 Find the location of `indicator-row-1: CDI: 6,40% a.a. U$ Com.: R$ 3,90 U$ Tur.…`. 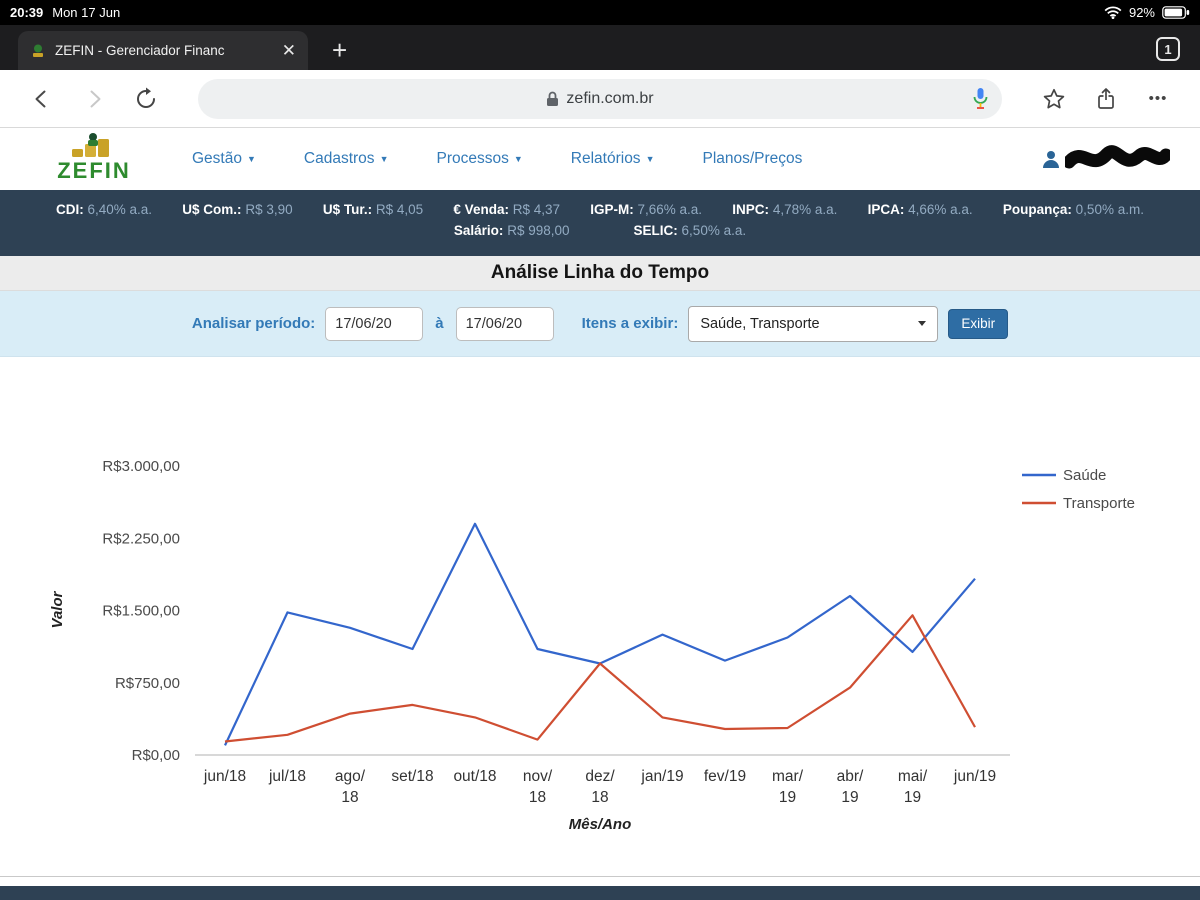

indicator-row-1: CDI: 6,40% a.a. U$ Com.: R$ 3,90 U$ Tur.… is located at coordinates (600, 209).